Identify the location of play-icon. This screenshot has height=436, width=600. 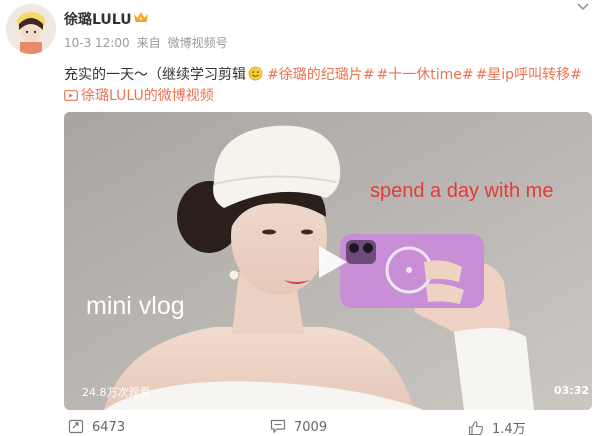
(331, 262).